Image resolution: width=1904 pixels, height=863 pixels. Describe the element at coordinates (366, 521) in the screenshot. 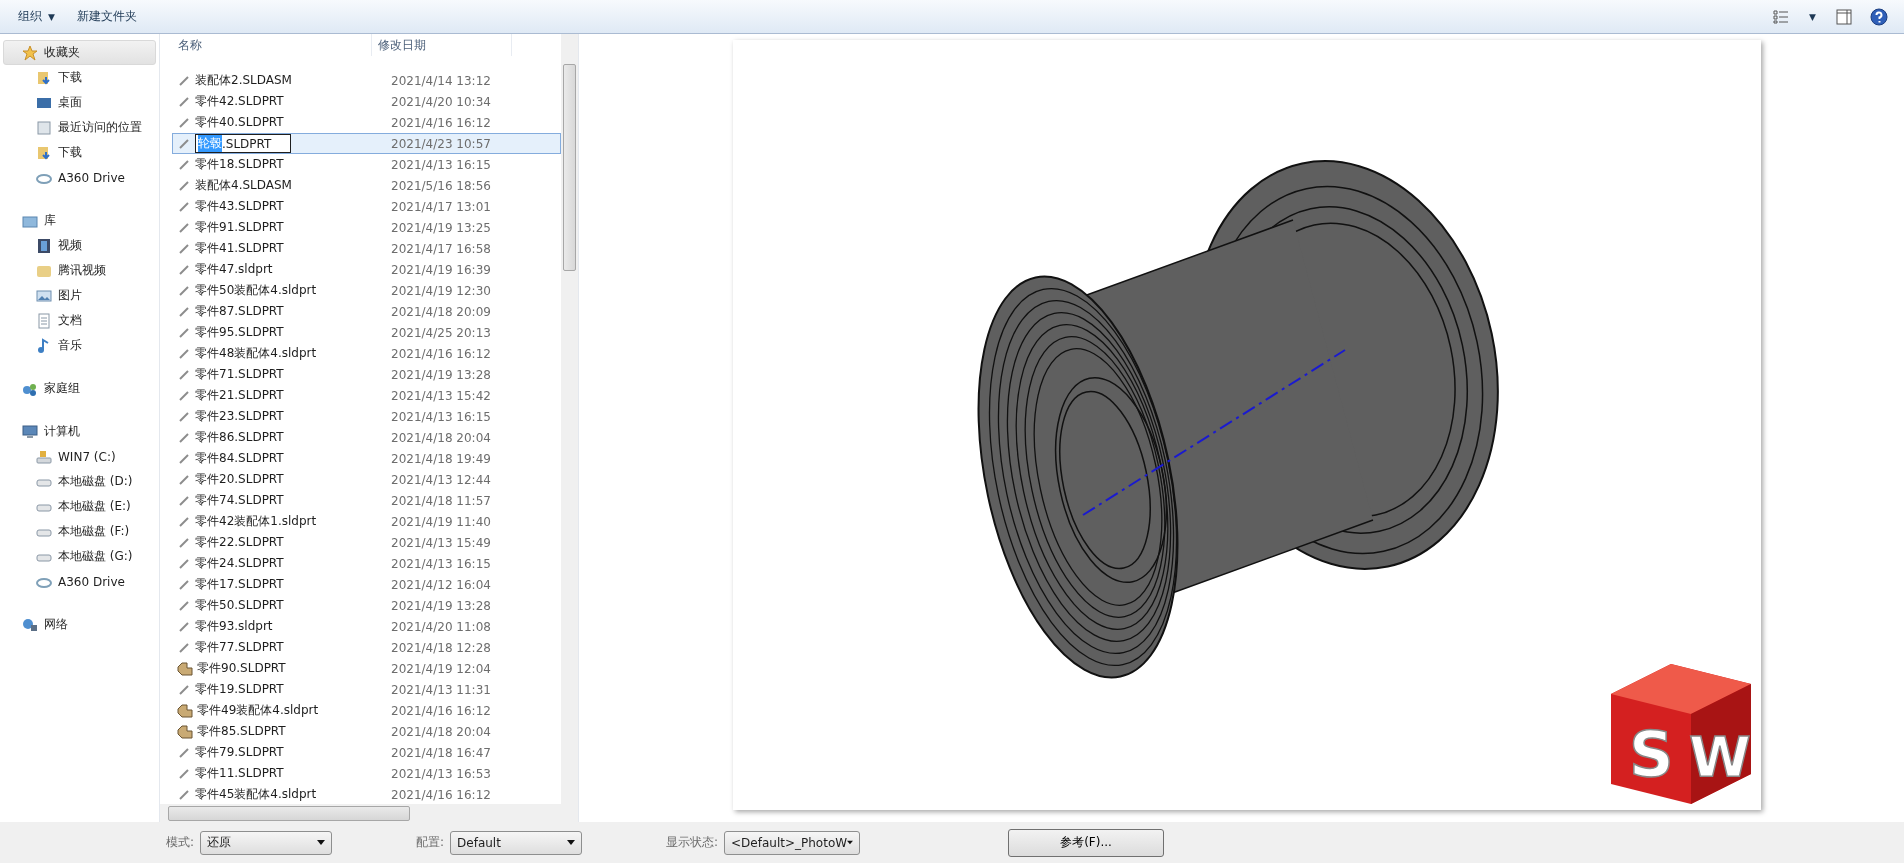

I see `file-row: 零件42装配体1.sldprt 2021/4/19 11:40` at that location.